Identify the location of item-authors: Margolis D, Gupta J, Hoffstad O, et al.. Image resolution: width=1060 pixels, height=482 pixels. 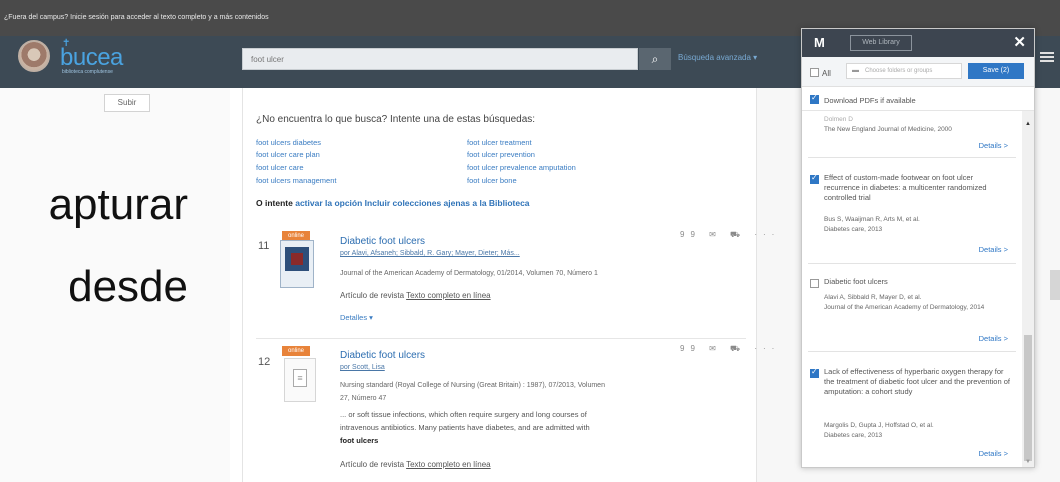
(879, 425).